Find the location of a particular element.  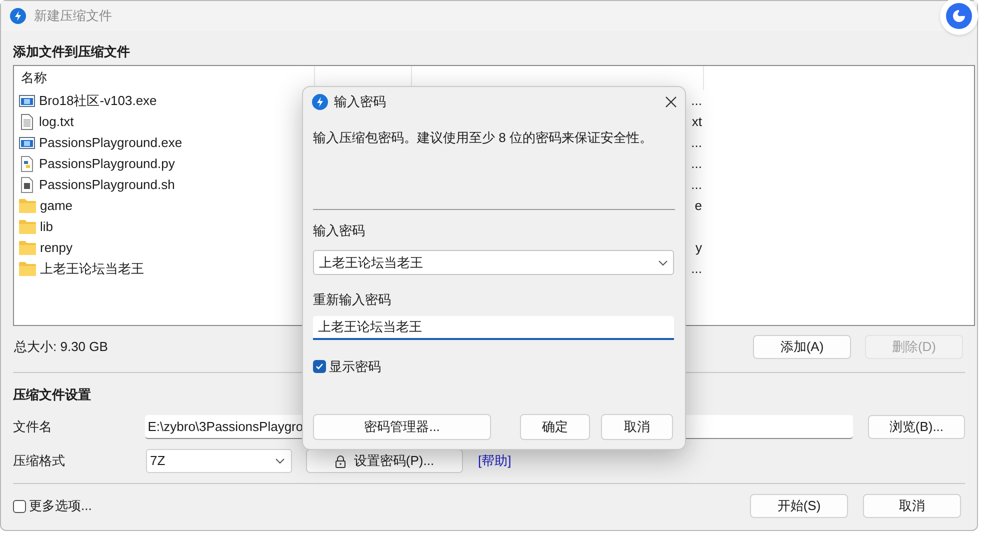

total-size: 总大小: 9.30 GB is located at coordinates (60, 347).